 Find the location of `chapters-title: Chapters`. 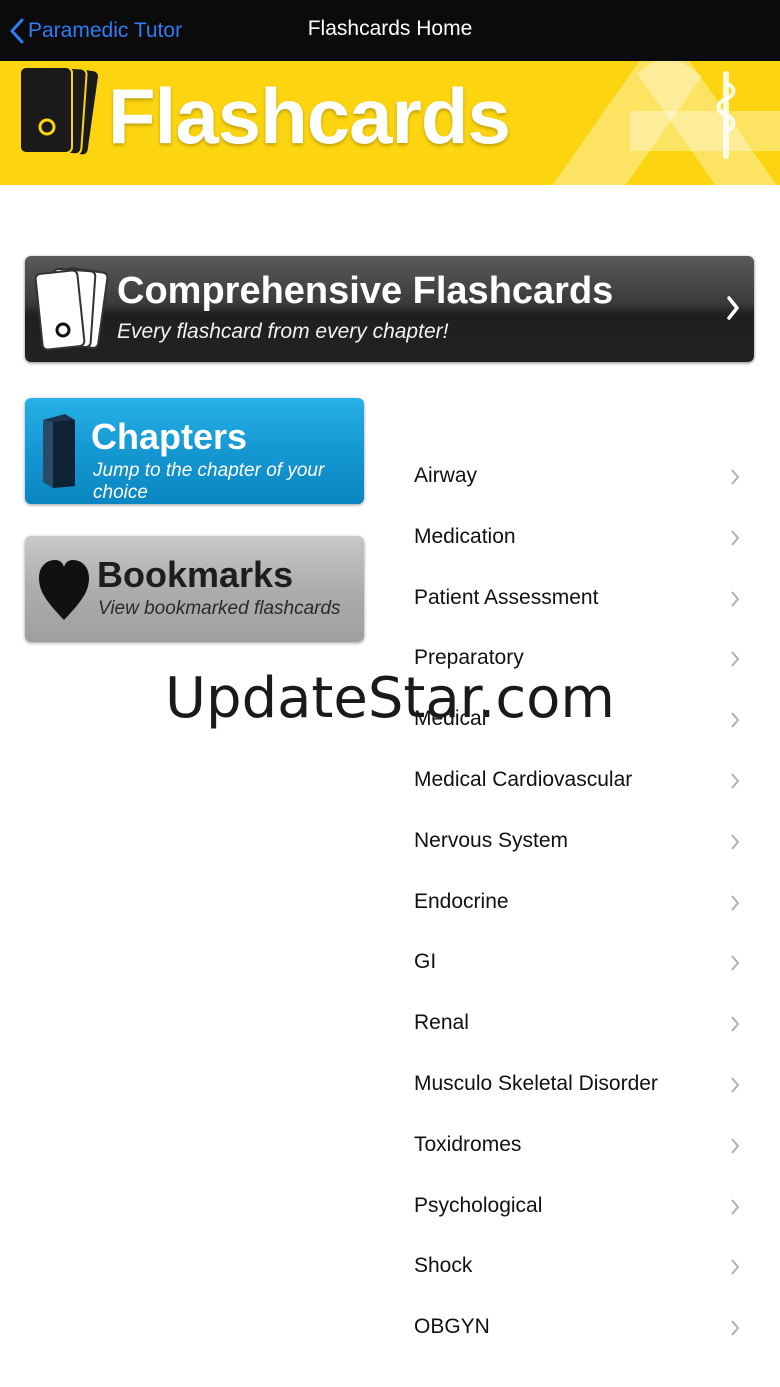

chapters-title: Chapters is located at coordinates (169, 436).